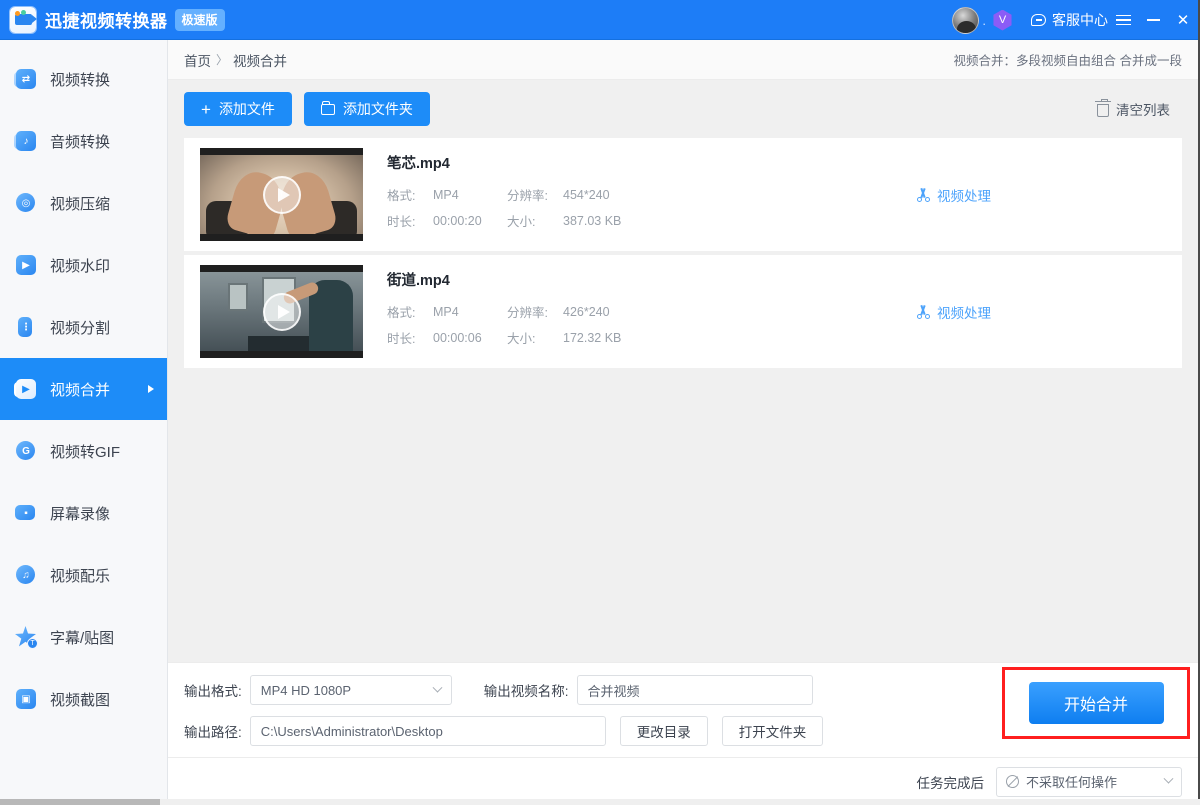 The height and width of the screenshot is (805, 1200). I want to click on hamburger-icon, so click(1123, 20).